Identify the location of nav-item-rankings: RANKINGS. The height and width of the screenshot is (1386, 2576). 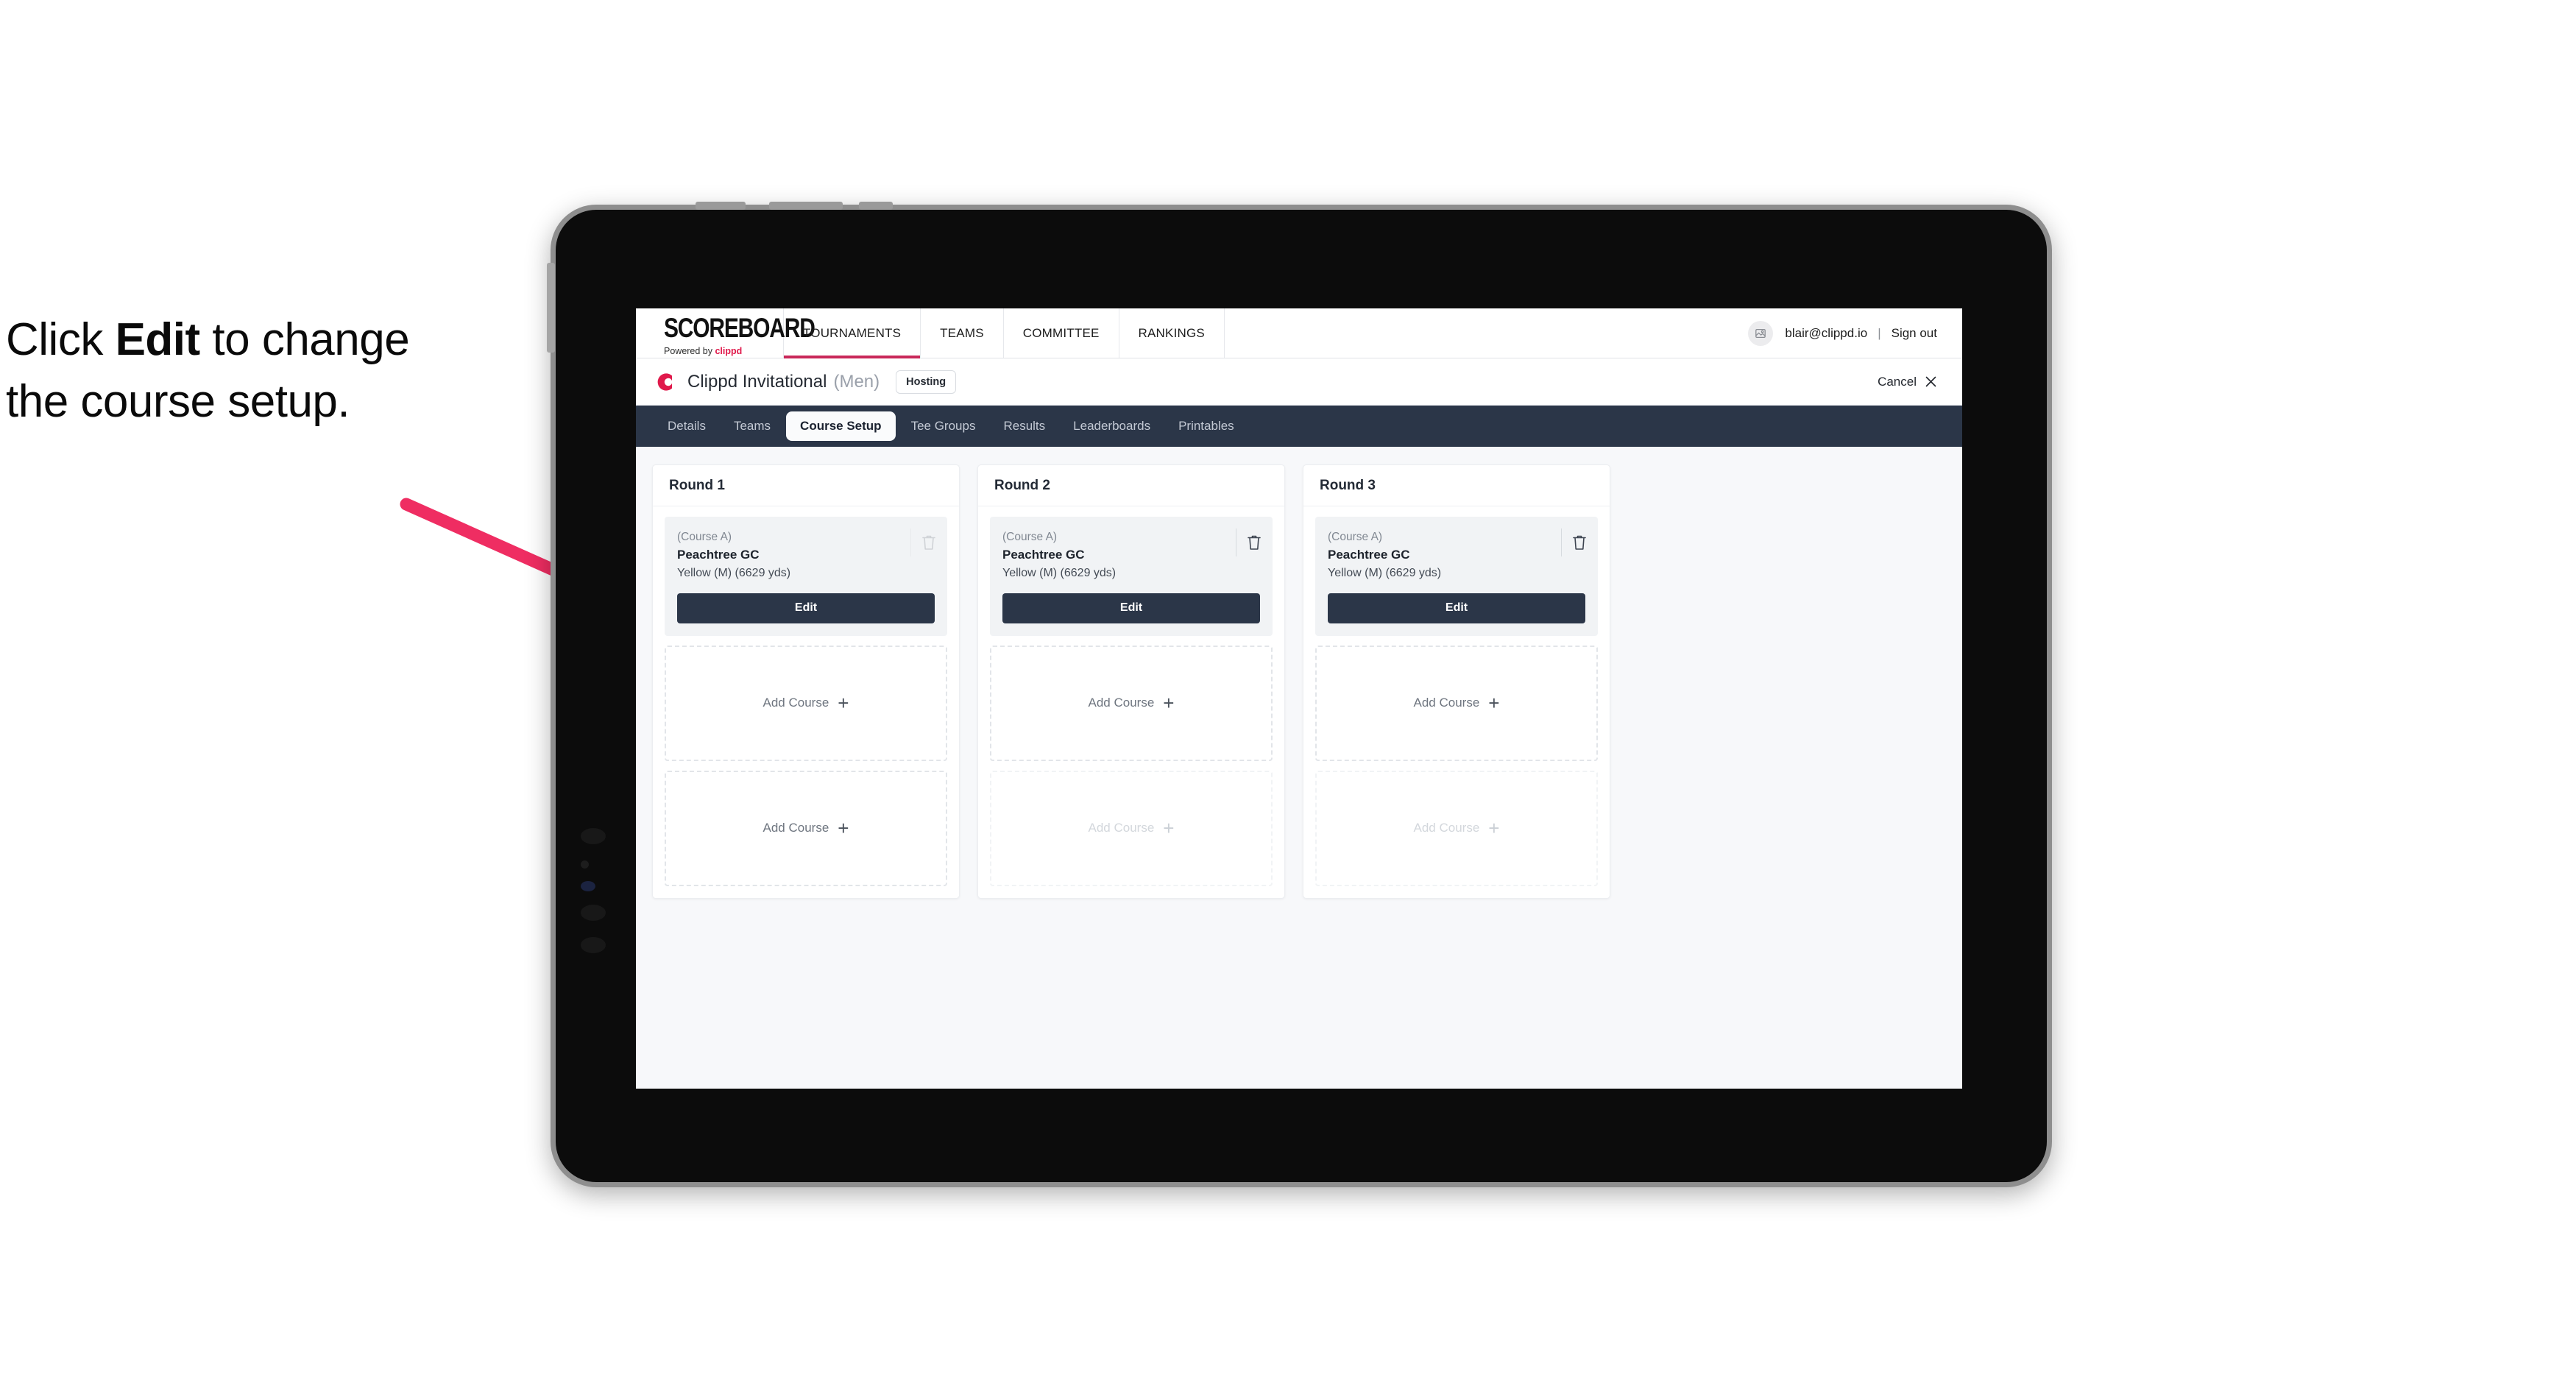
(1171, 333).